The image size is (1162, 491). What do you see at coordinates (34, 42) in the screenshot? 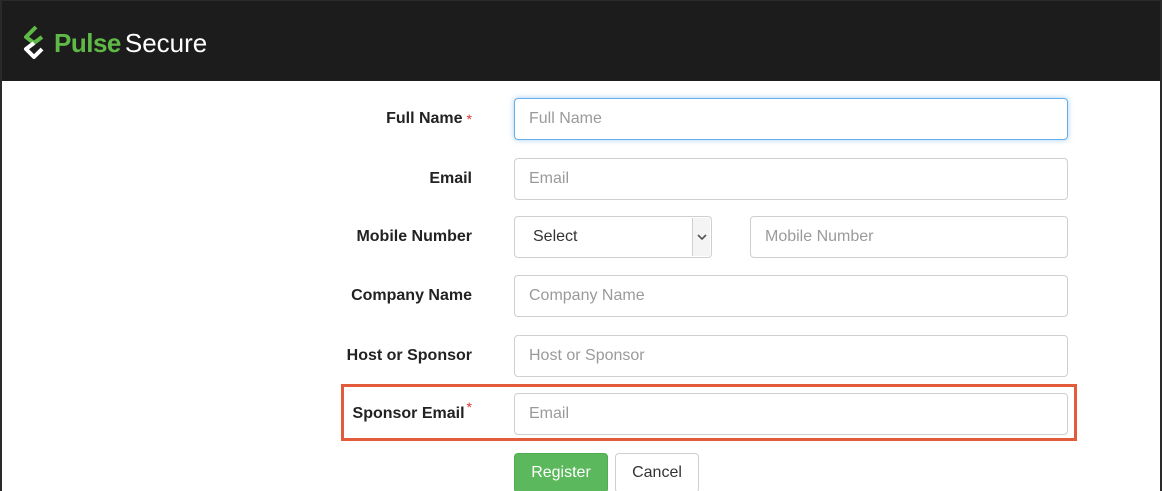
I see `pulse-logo-icon` at bounding box center [34, 42].